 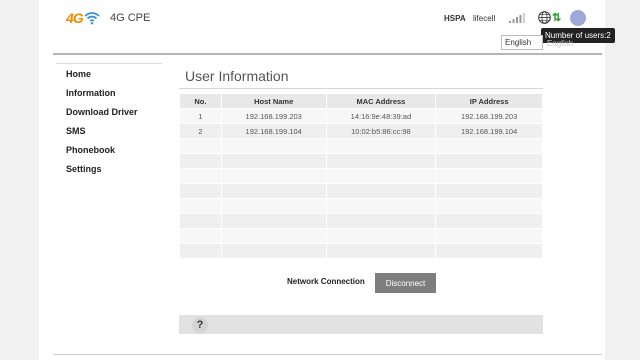 I want to click on logo: 4G, so click(x=83, y=18).